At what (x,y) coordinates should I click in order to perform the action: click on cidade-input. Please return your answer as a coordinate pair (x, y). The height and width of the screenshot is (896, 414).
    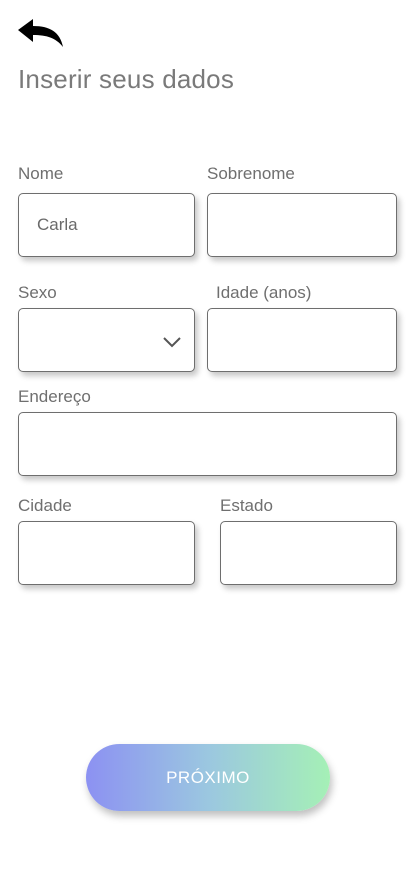
    Looking at the image, I should click on (106, 553).